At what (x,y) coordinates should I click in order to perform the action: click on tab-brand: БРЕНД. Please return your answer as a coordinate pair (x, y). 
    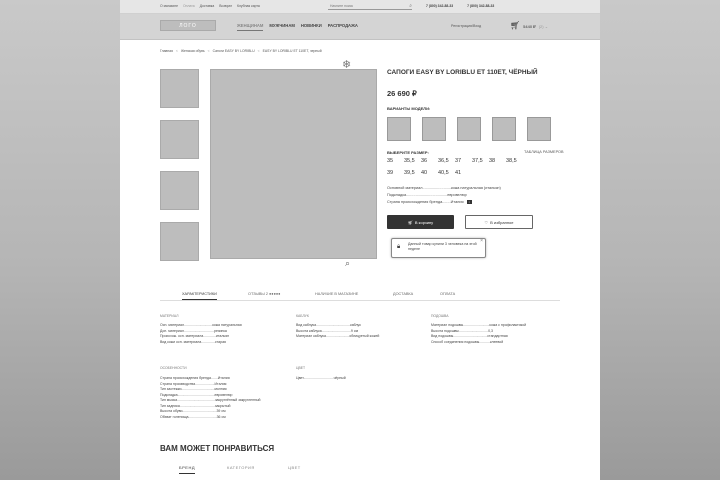
    Looking at the image, I should click on (187, 469).